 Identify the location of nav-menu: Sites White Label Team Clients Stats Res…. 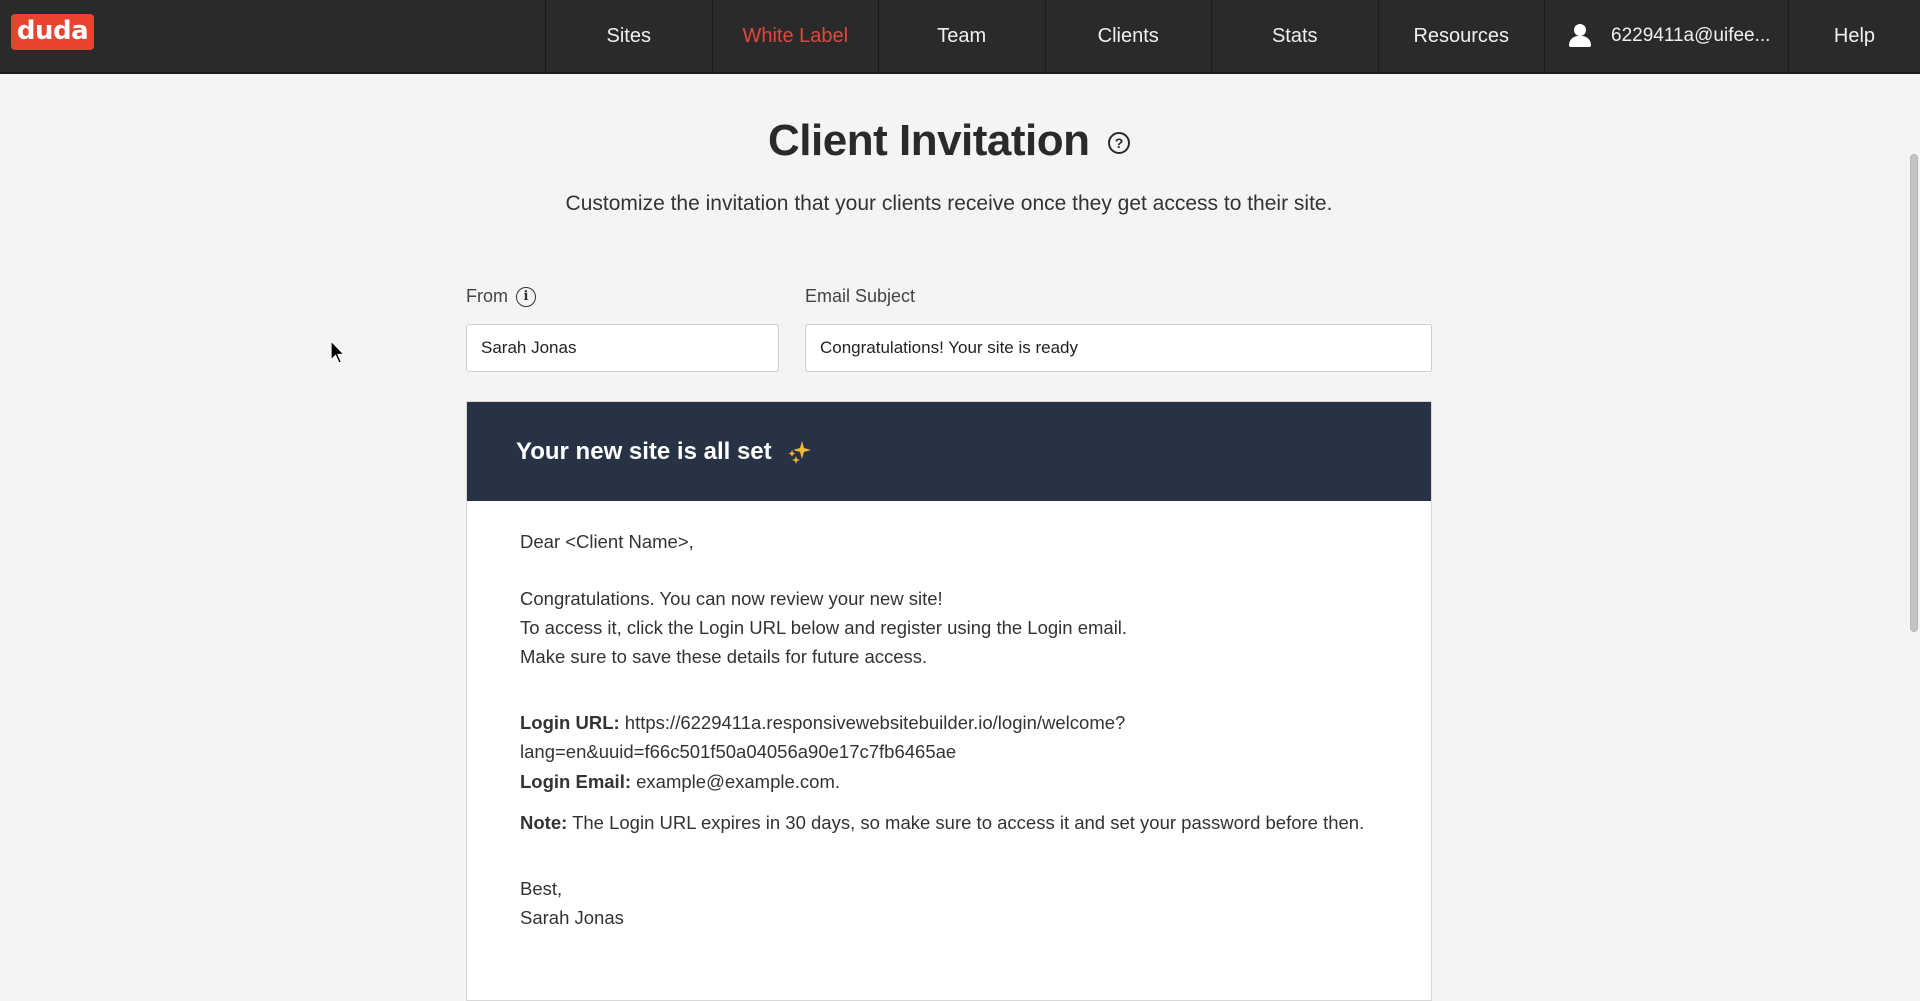
(1232, 36).